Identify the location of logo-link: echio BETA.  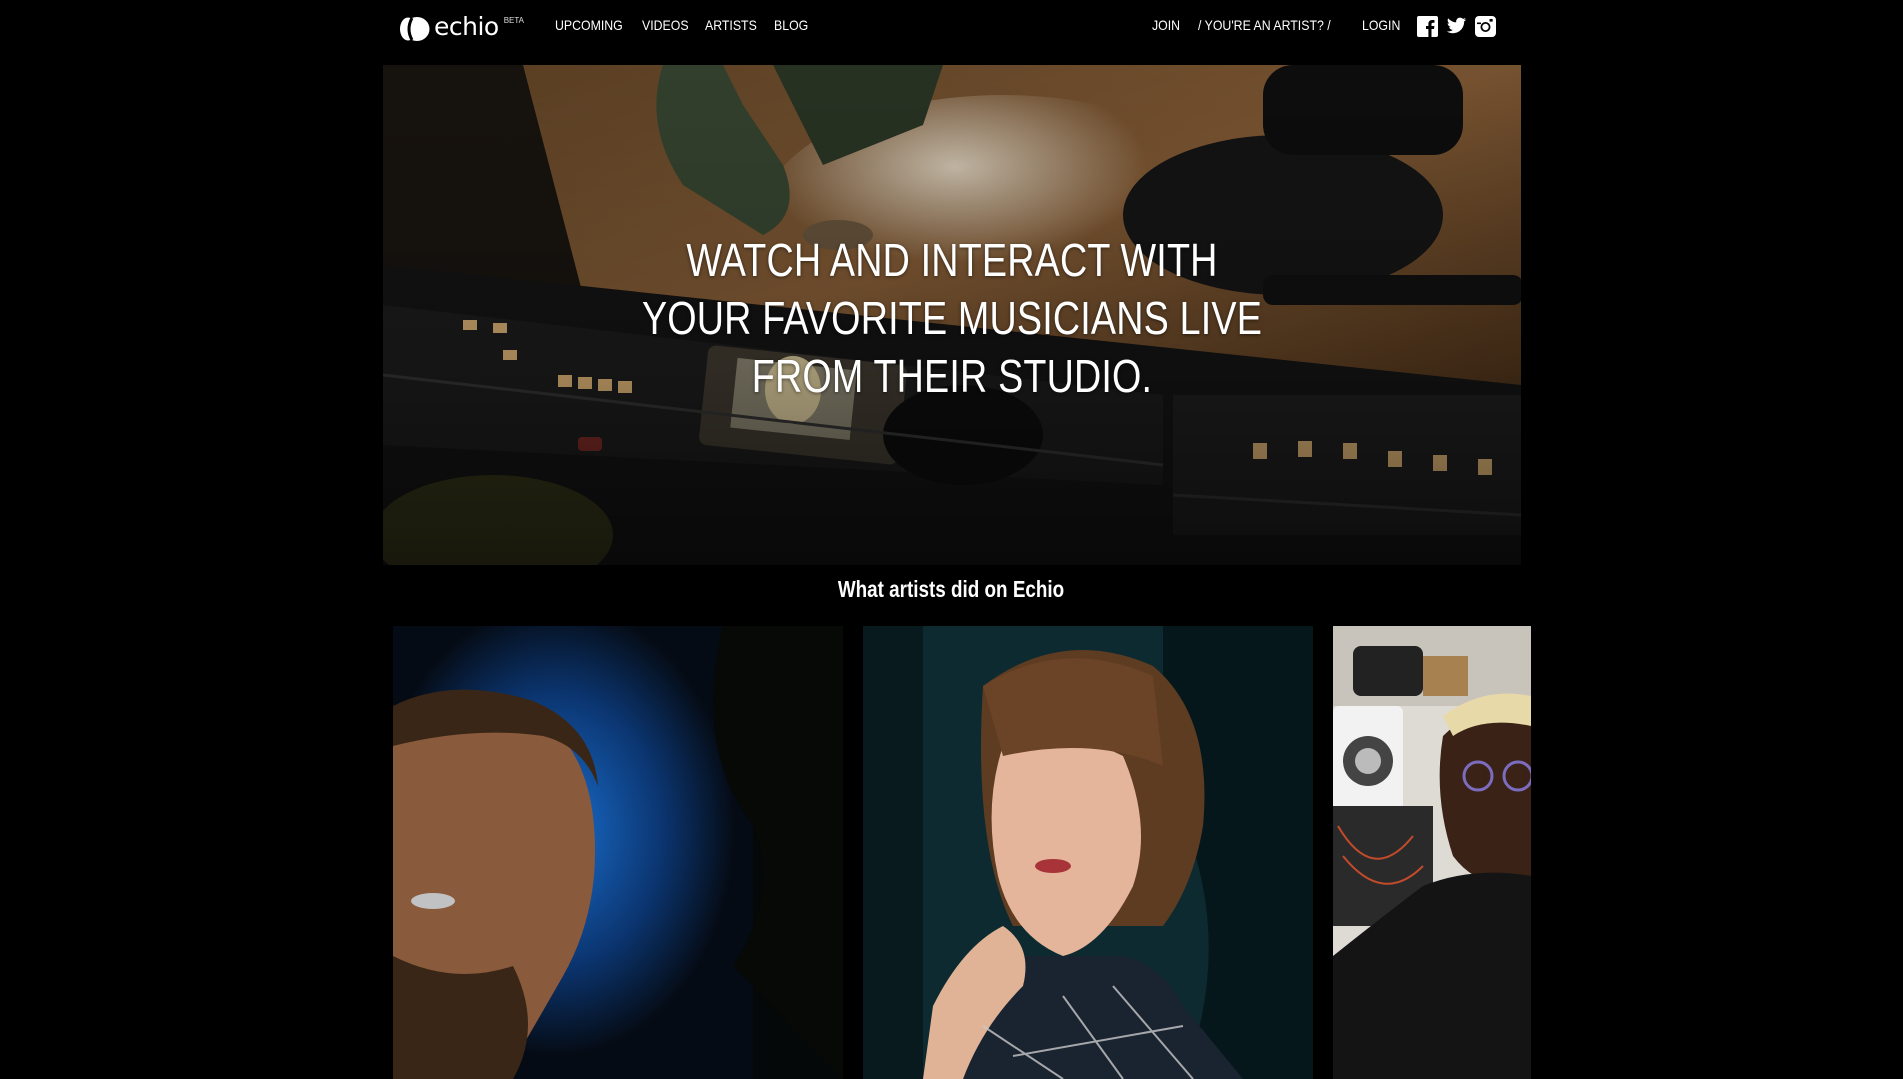
(461, 28).